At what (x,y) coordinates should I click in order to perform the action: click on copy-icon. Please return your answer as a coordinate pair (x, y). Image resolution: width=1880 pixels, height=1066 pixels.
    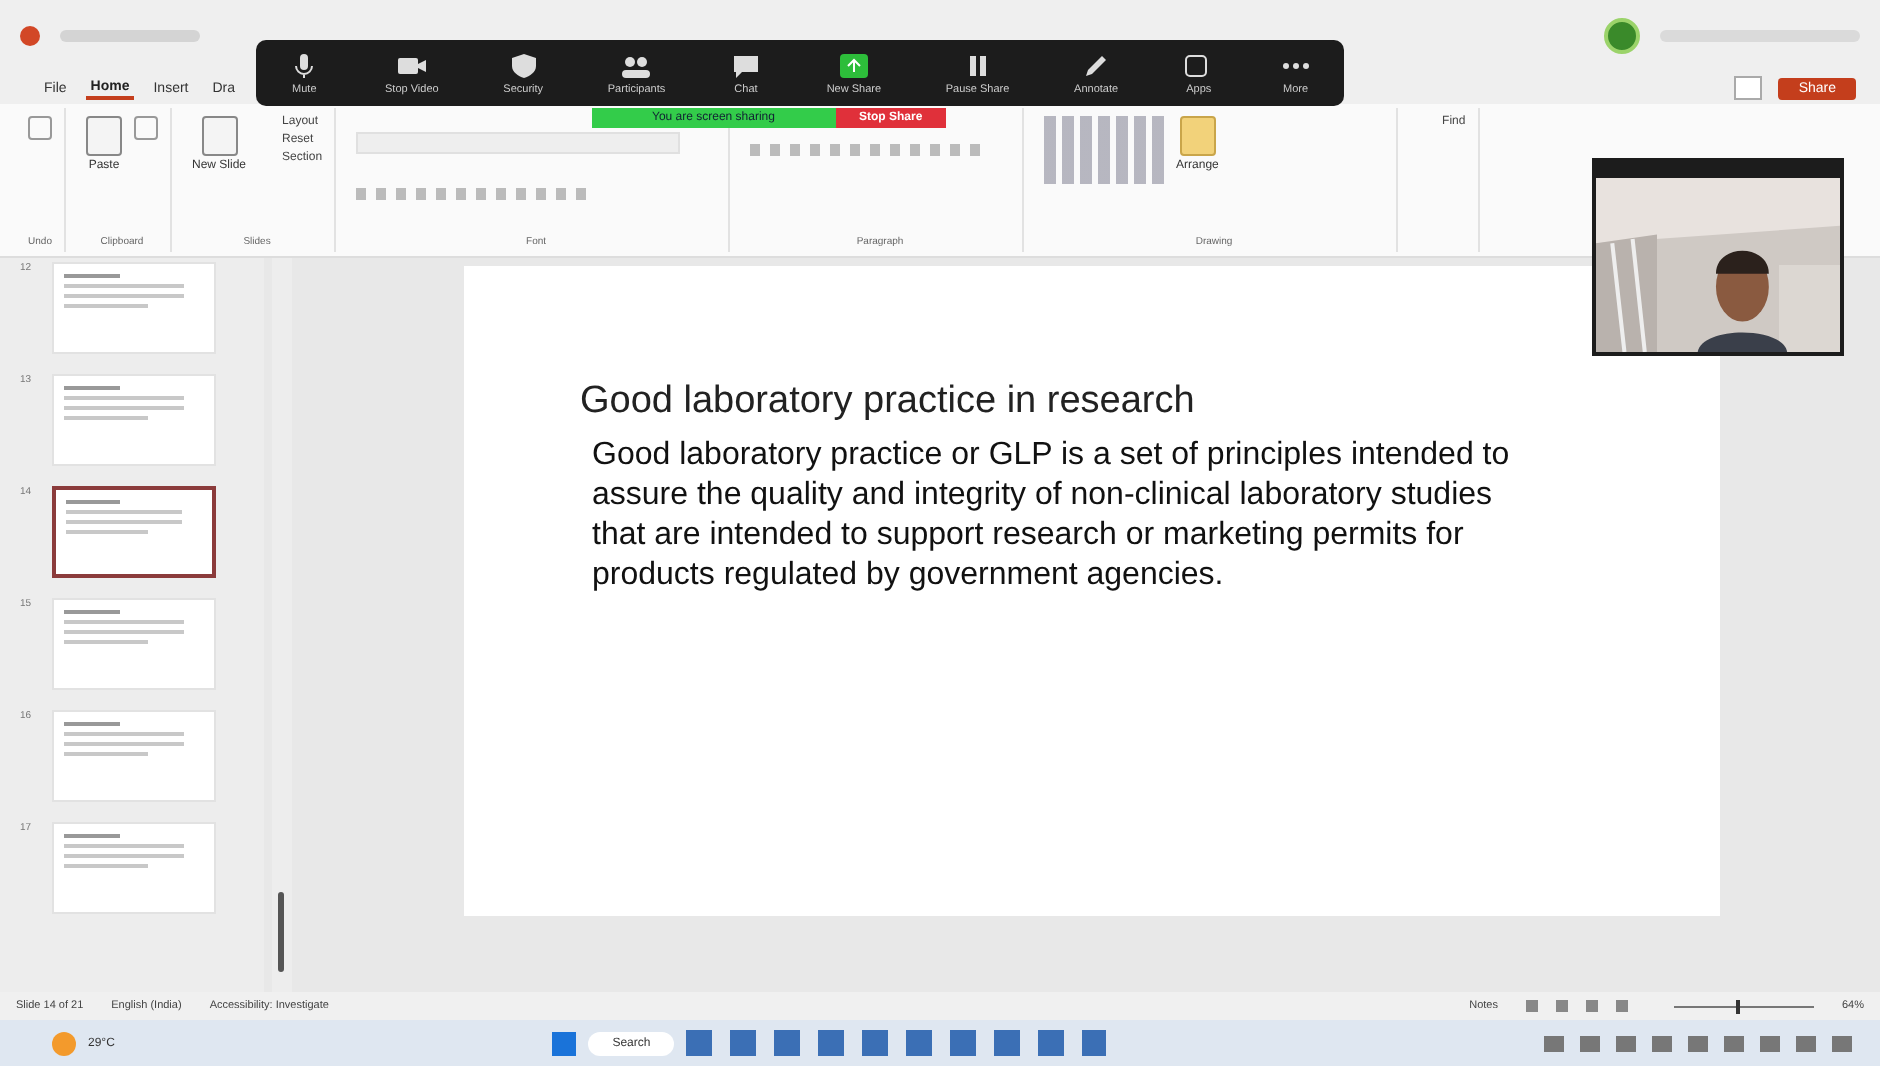
    Looking at the image, I should click on (146, 128).